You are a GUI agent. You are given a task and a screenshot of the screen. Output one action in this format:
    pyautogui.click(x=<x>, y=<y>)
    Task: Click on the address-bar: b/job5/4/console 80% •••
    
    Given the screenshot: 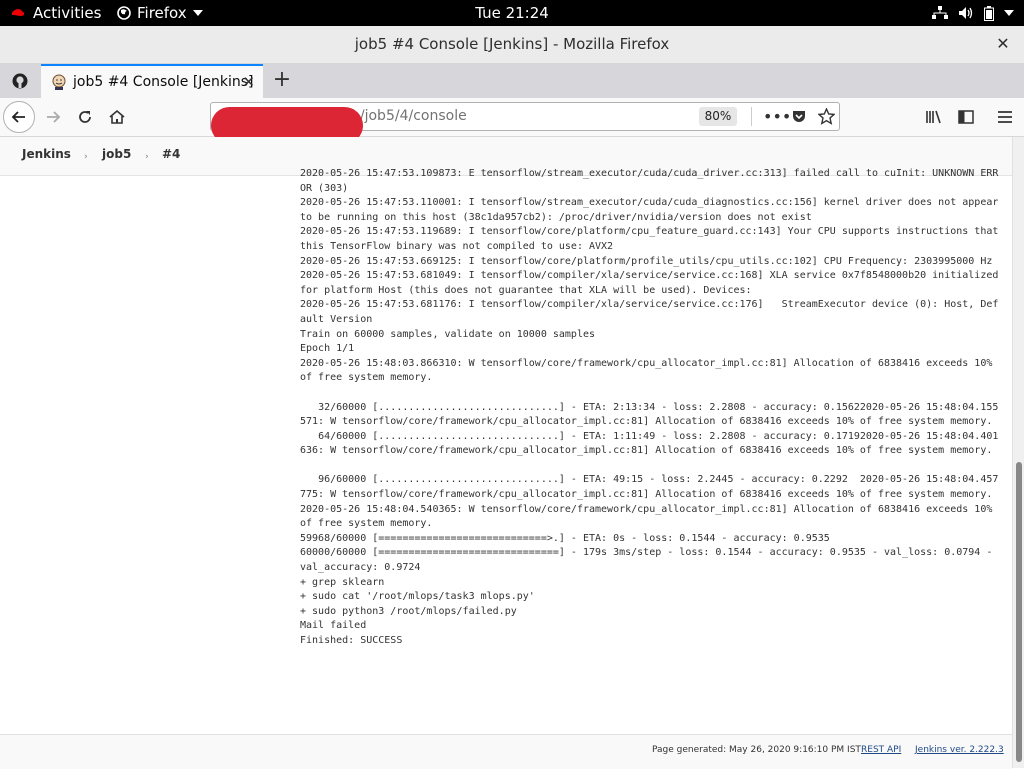 What is the action you would take?
    pyautogui.click(x=525, y=123)
    